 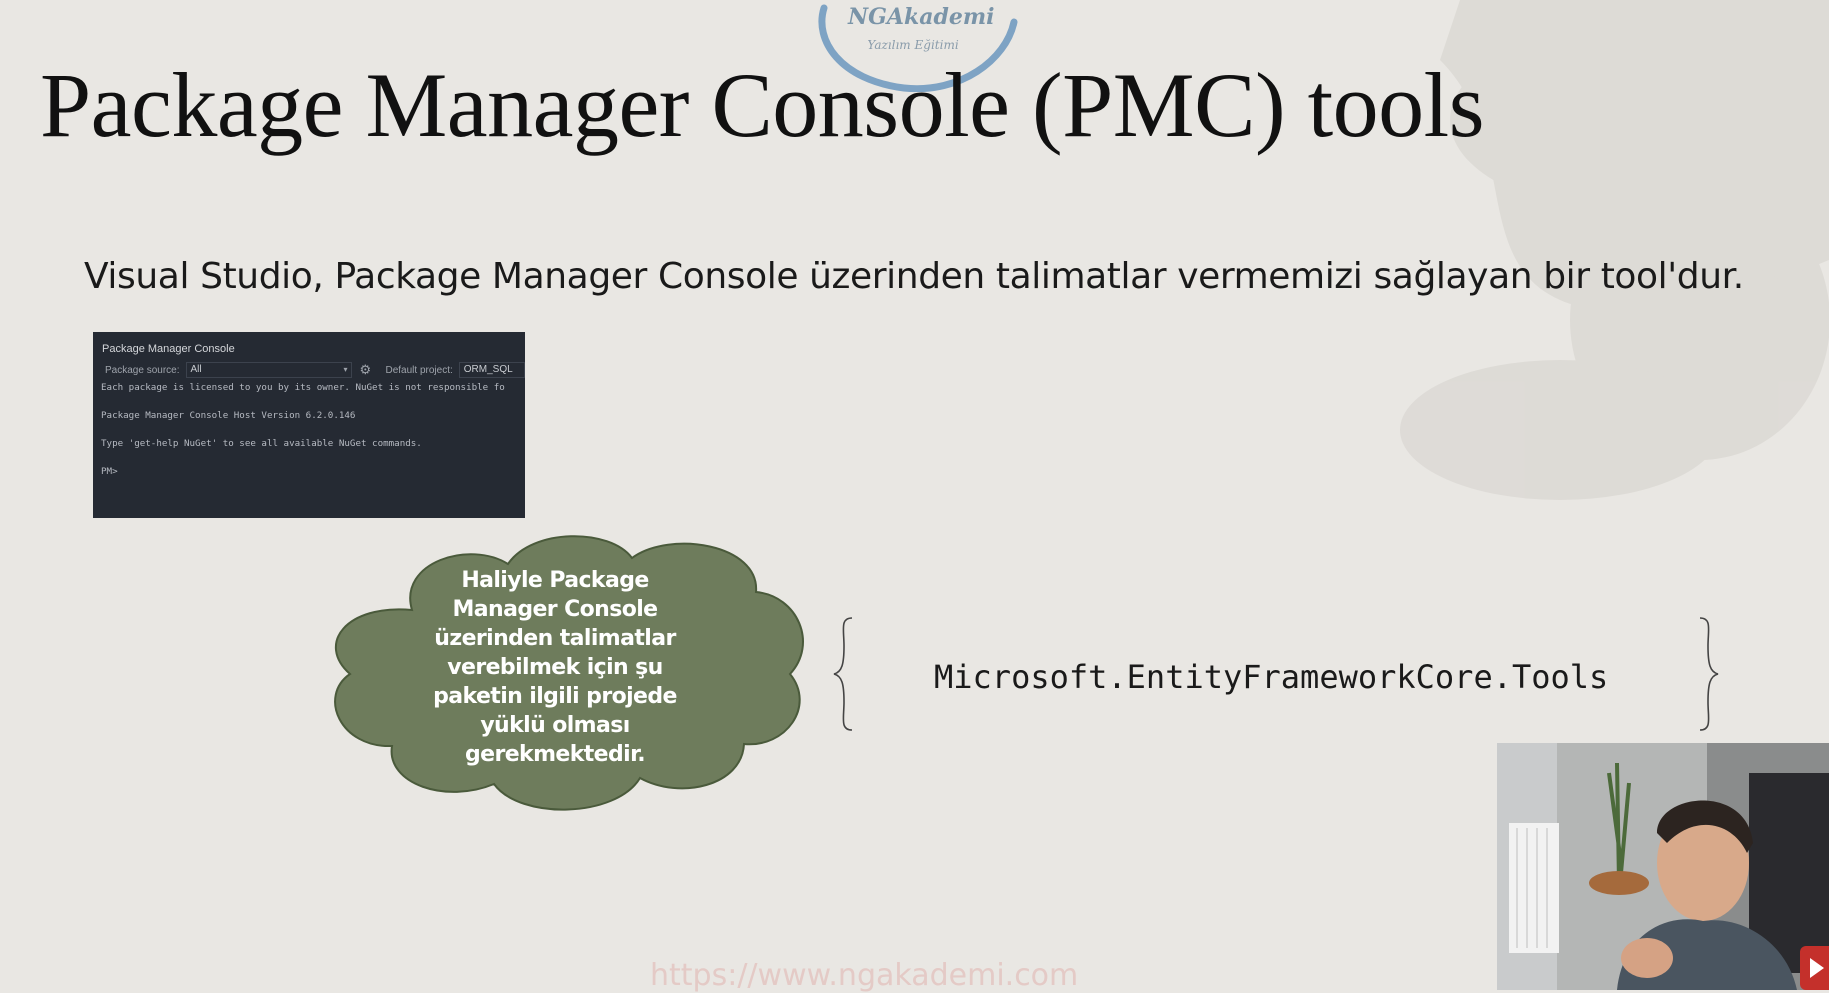 What do you see at coordinates (555, 638) in the screenshot?
I see `cloud-line: üzerinden talimatlar` at bounding box center [555, 638].